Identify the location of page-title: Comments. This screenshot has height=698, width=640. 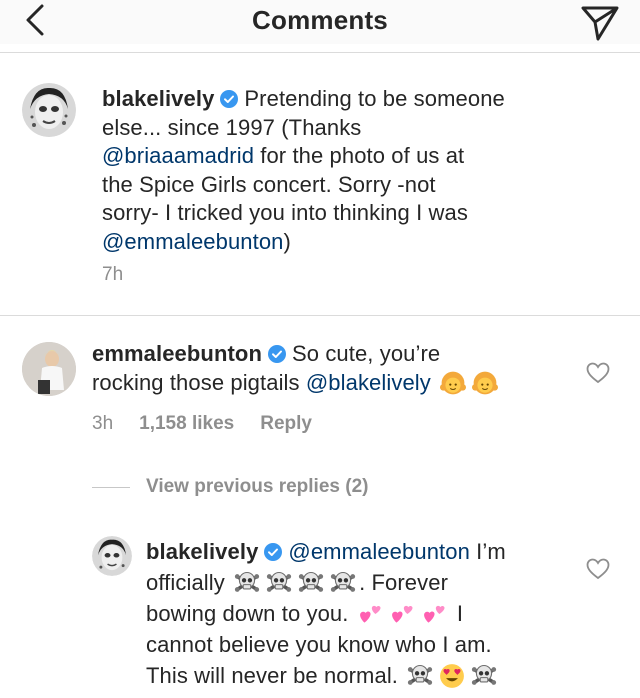
(320, 20).